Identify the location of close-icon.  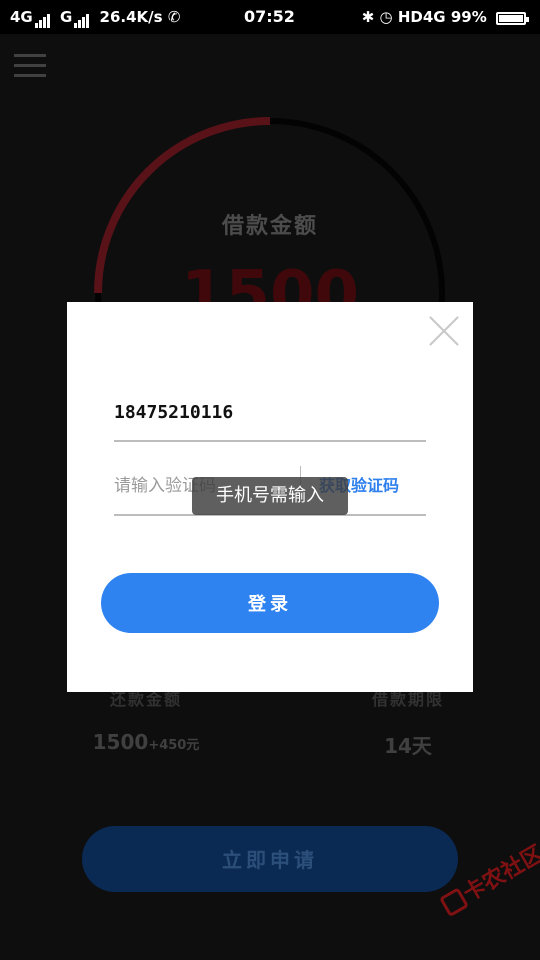
(444, 331).